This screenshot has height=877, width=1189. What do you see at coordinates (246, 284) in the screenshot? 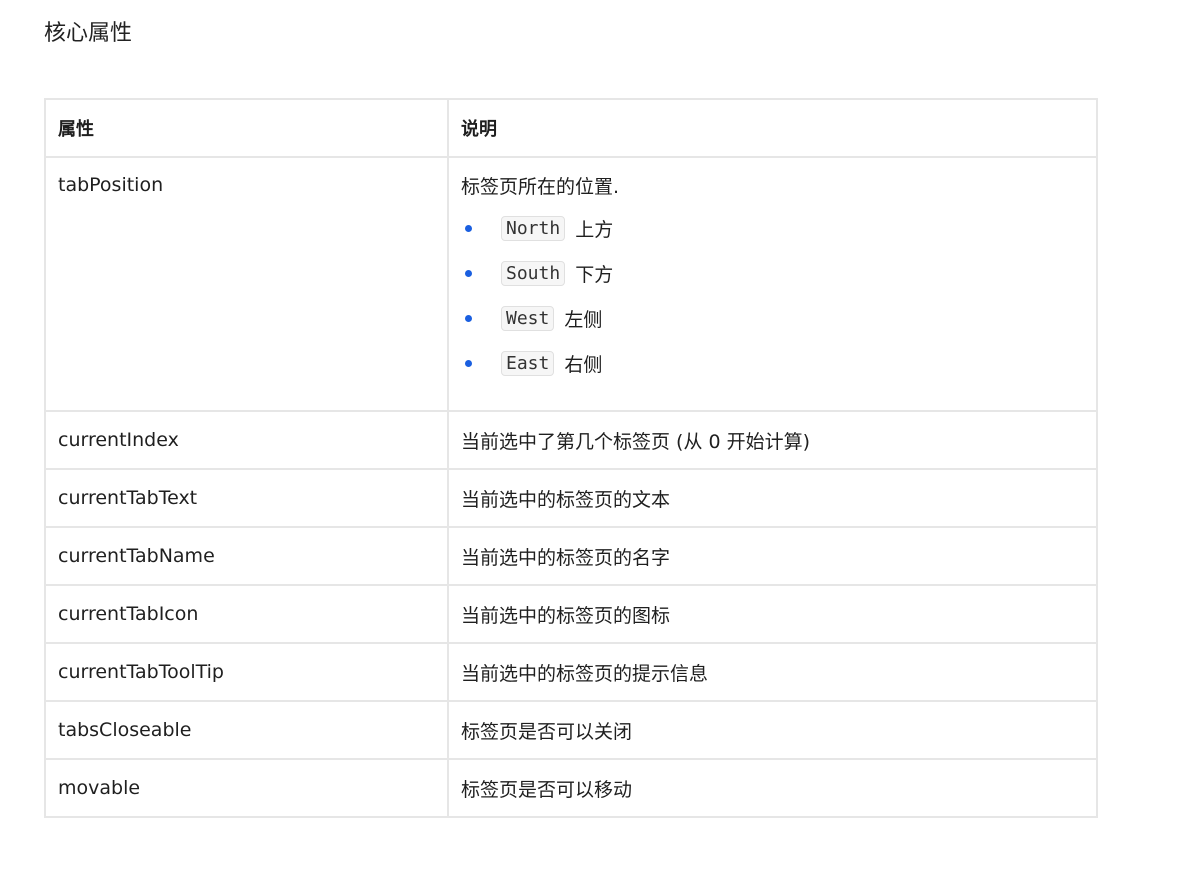
I see `property-name: tabPosition` at bounding box center [246, 284].